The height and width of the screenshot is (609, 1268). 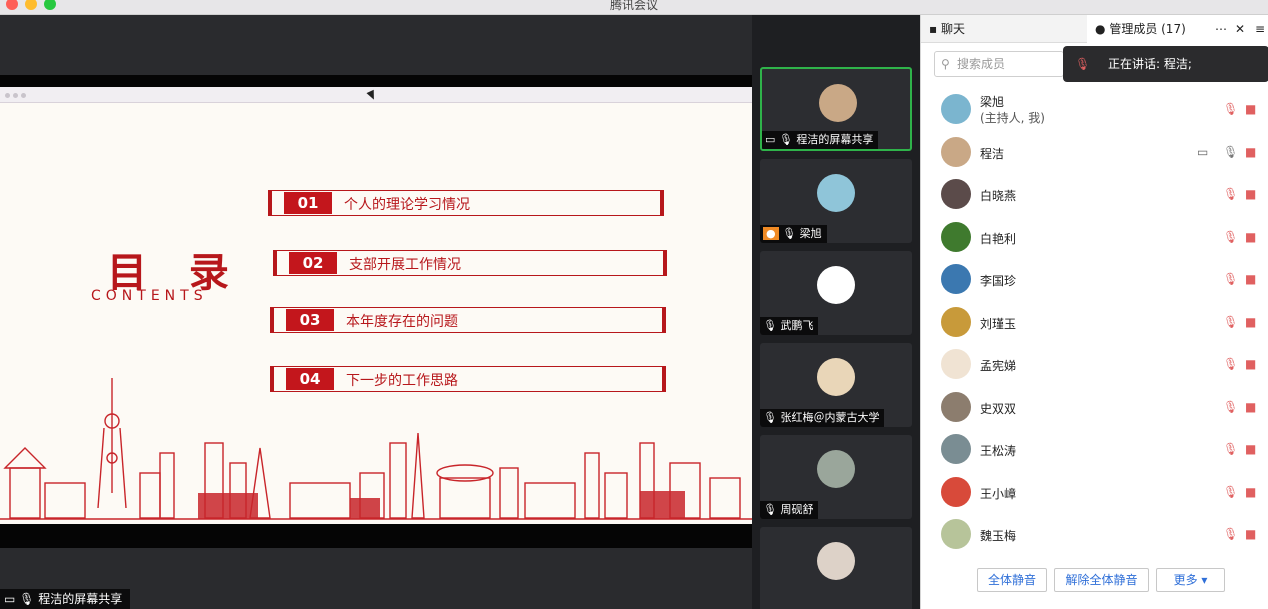 I want to click on video-tile, so click(x=836, y=568).